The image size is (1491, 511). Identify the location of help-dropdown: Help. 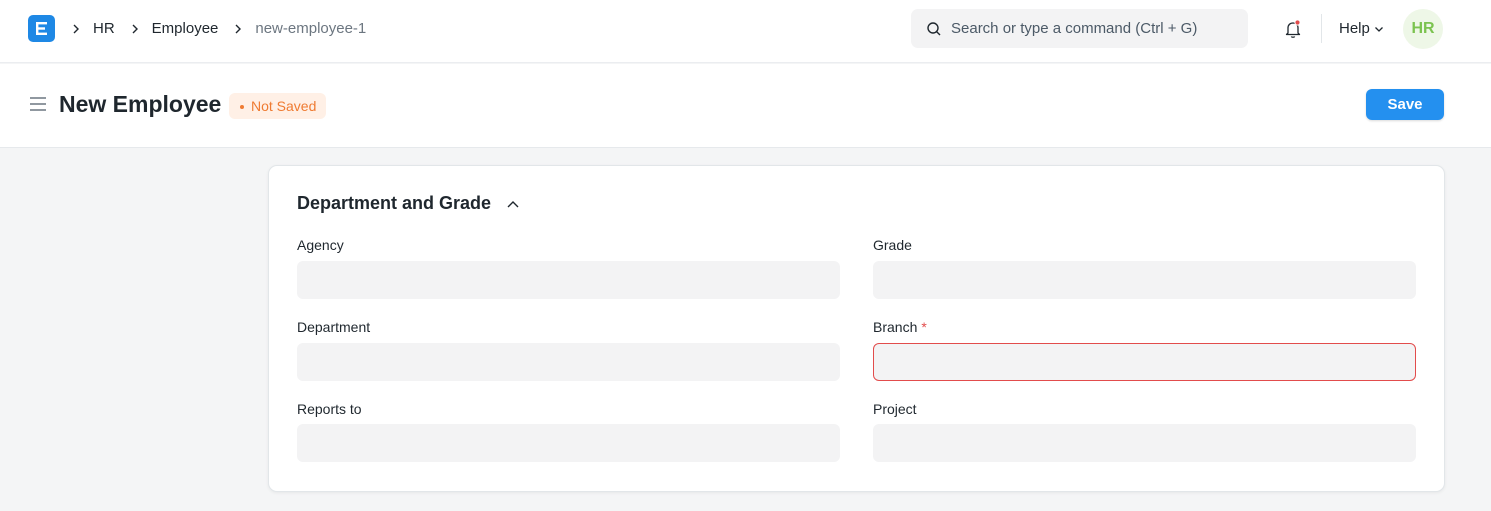
(1361, 28).